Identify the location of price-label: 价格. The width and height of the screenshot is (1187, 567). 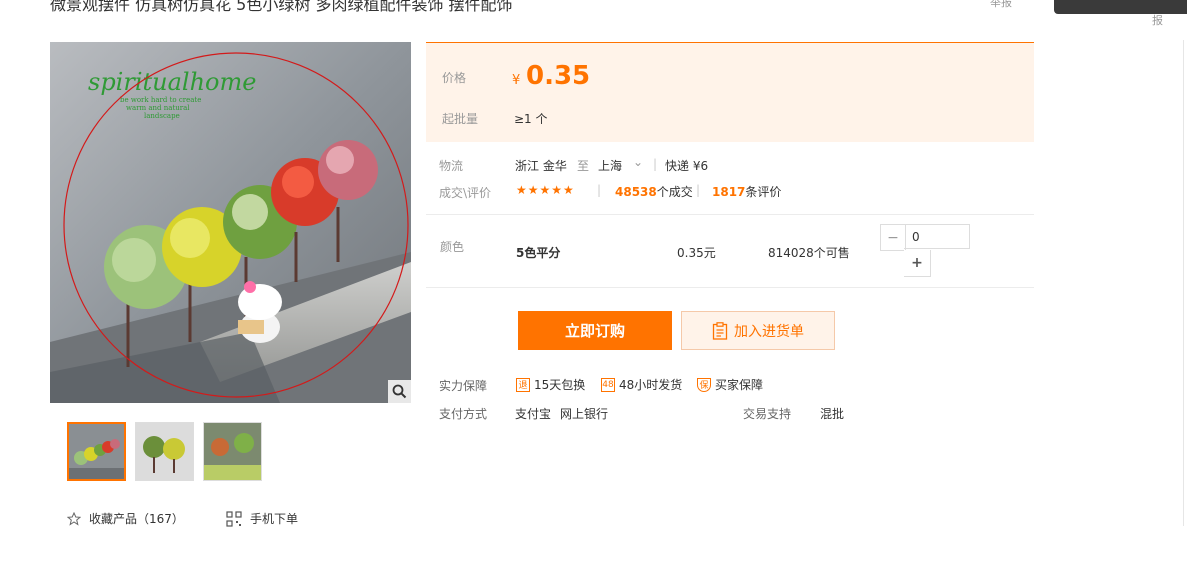
(454, 78).